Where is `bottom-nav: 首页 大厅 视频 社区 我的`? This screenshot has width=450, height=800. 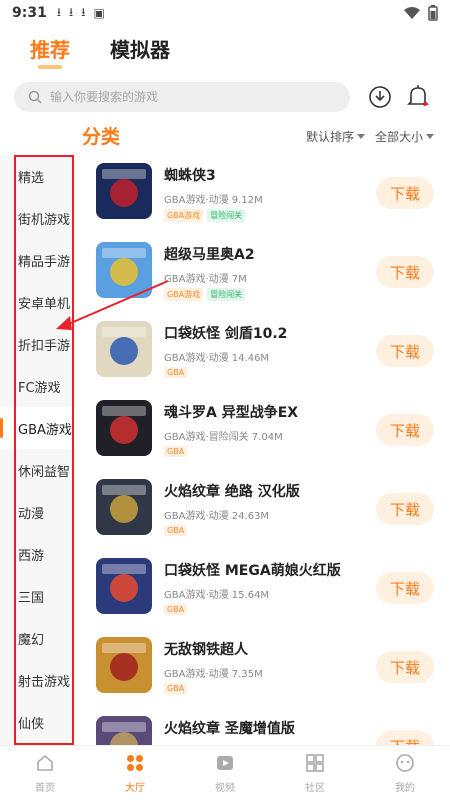 bottom-nav: 首页 大厅 视频 社区 我的 is located at coordinates (225, 772).